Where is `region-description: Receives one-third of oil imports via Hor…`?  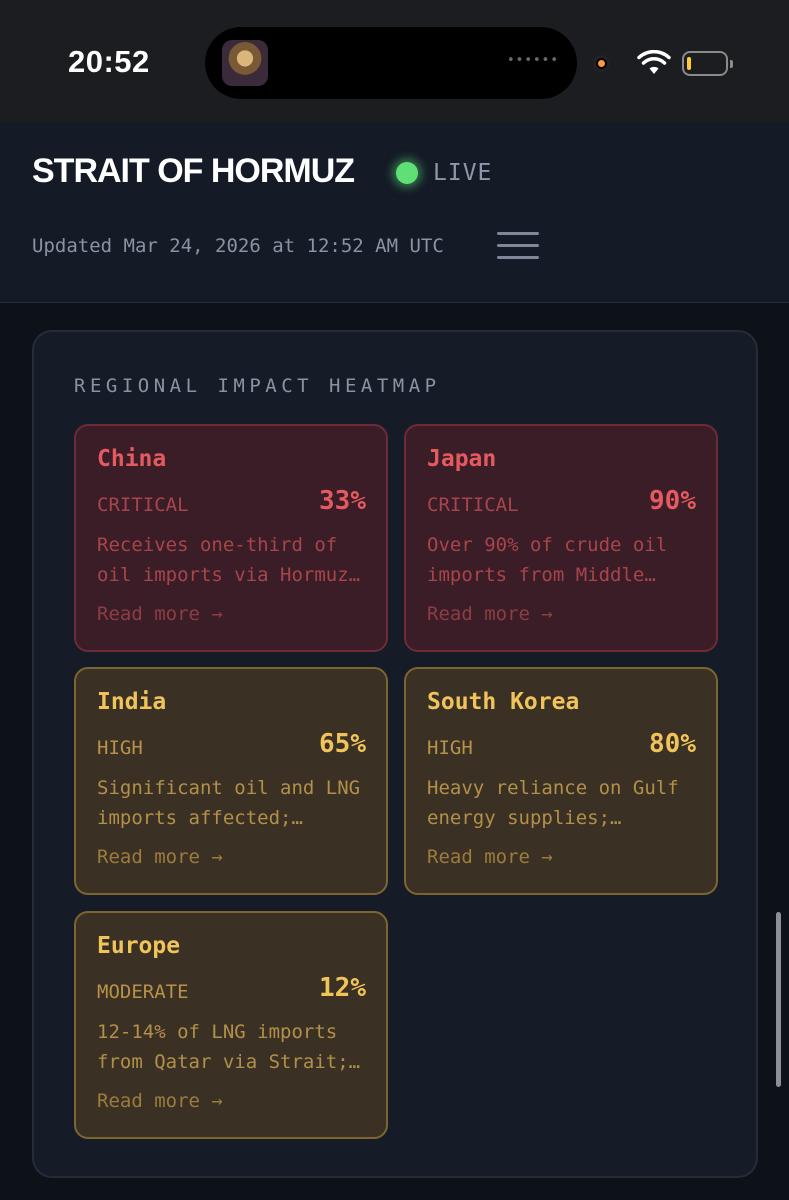 region-description: Receives one-third of oil imports via Hor… is located at coordinates (229, 560).